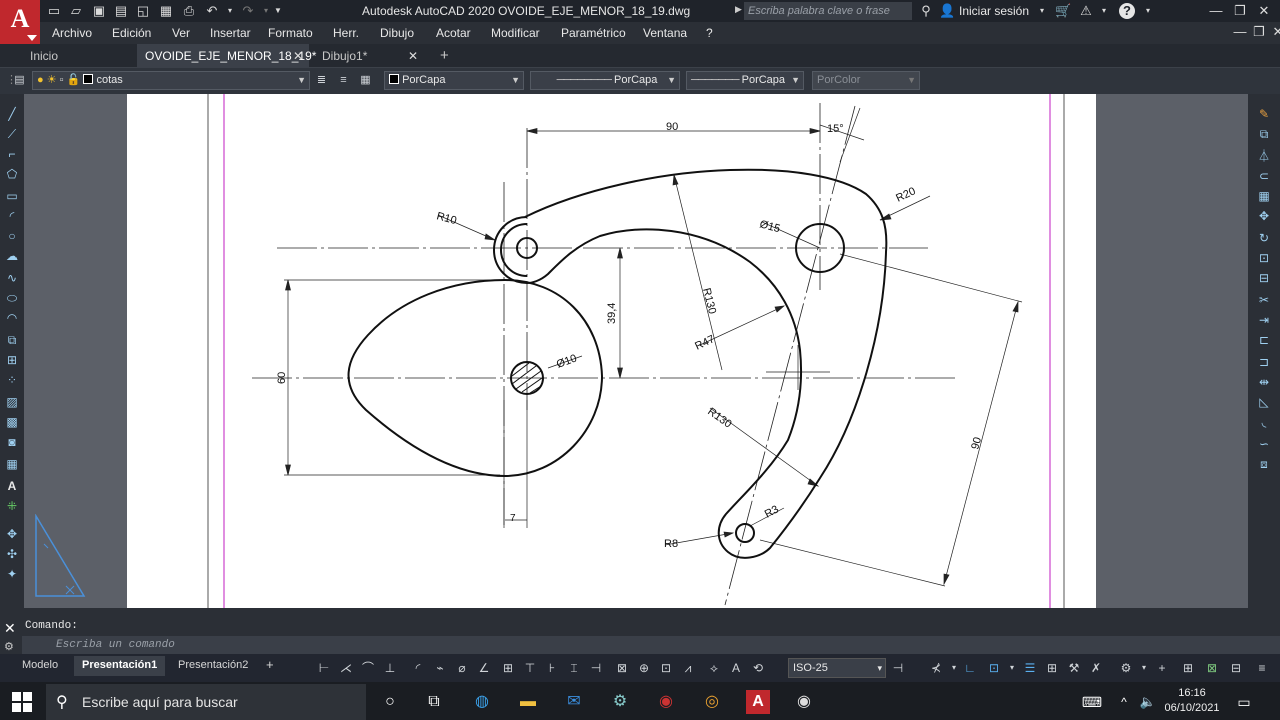 The image size is (1280, 720). I want to click on tracking-icon: ⊀, so click(936, 668).